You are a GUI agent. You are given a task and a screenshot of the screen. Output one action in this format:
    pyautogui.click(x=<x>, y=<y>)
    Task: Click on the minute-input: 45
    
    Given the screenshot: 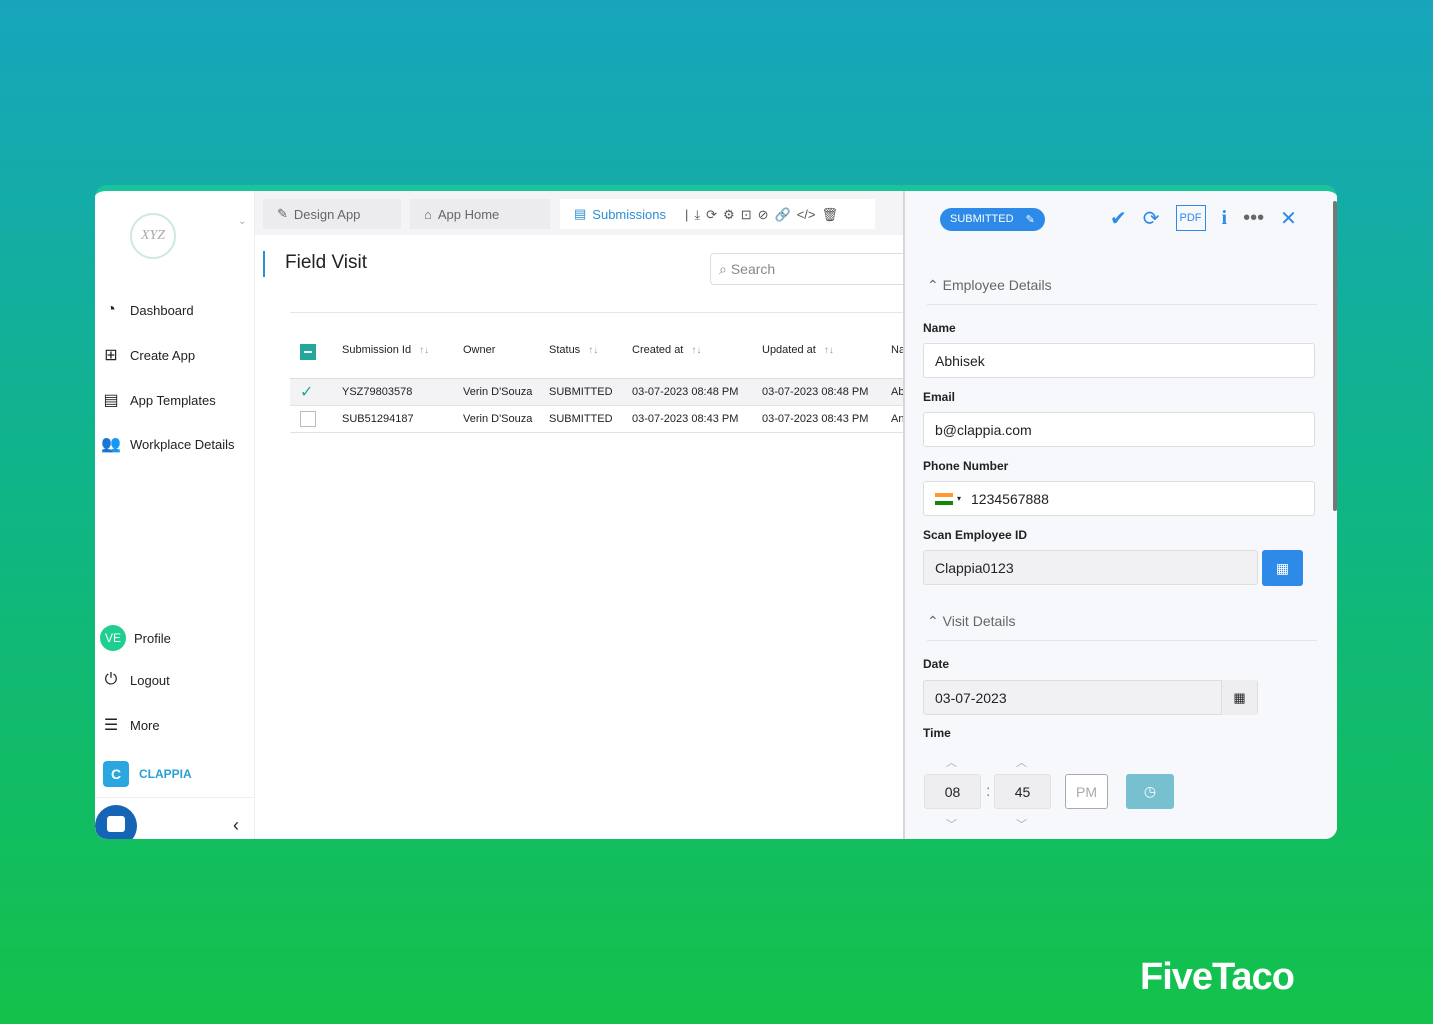 What is the action you would take?
    pyautogui.click(x=1022, y=791)
    